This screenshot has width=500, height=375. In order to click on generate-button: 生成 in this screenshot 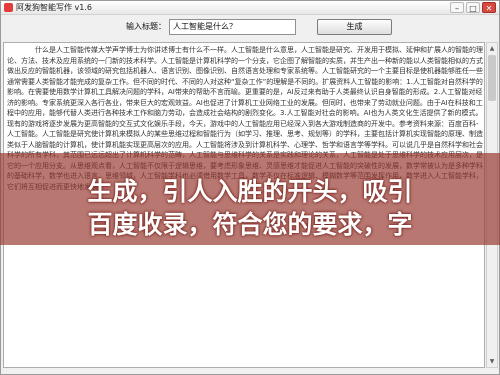, I will do `click(354, 27)`.